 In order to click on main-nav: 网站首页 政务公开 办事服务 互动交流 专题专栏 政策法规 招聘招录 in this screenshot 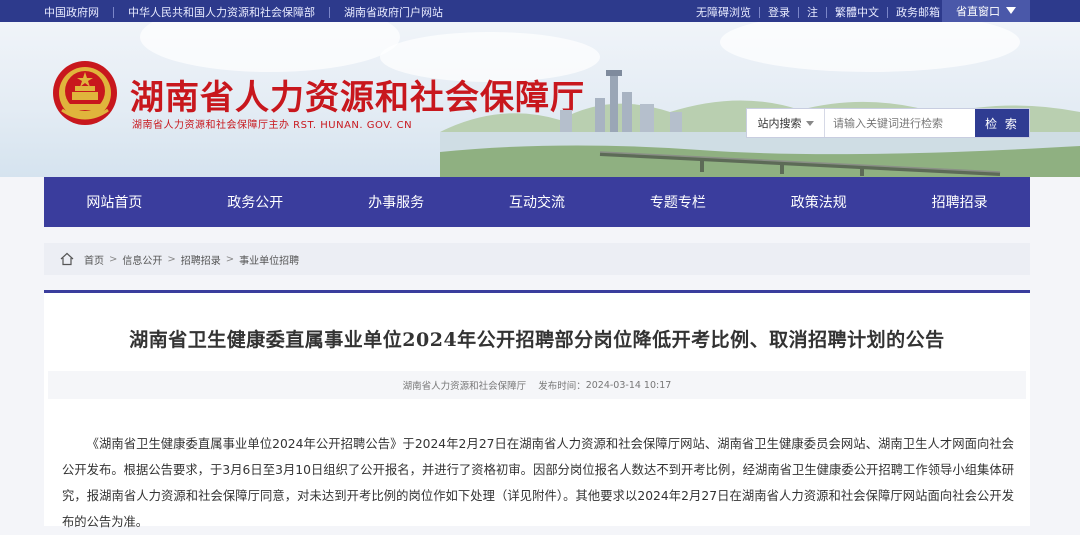, I will do `click(537, 202)`.